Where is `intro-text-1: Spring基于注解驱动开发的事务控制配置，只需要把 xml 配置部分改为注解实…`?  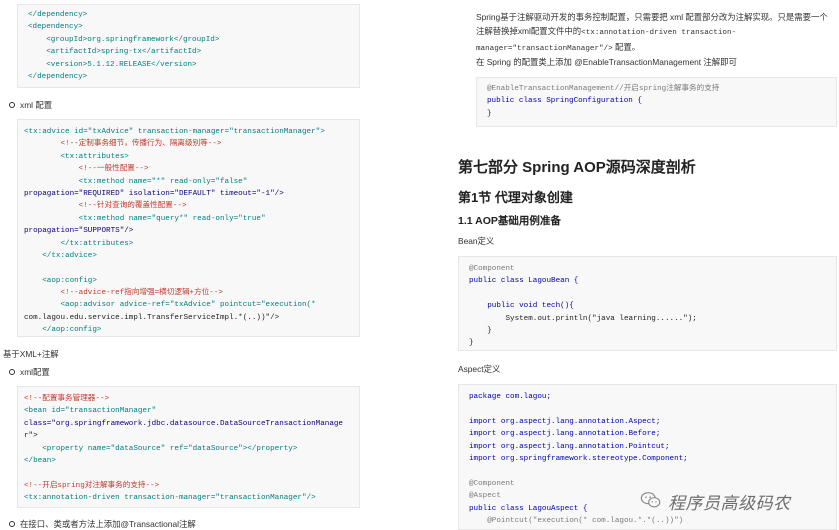 intro-text-1: Spring基于注解驱动开发的事务控制配置，只需要把 xml 配置部分改为注解实… is located at coordinates (652, 17).